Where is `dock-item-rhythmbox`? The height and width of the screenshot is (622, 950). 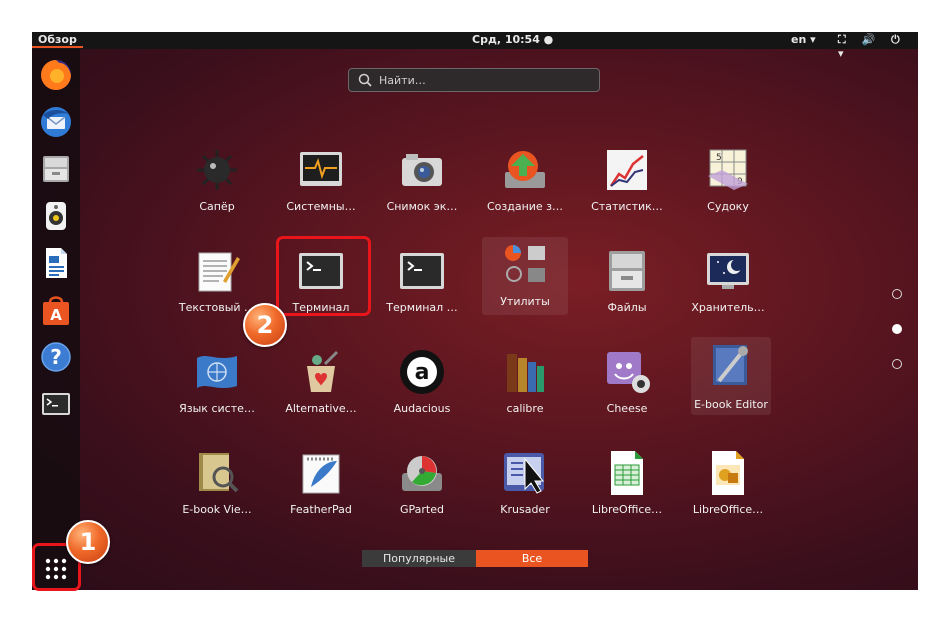 dock-item-rhythmbox is located at coordinates (56, 216).